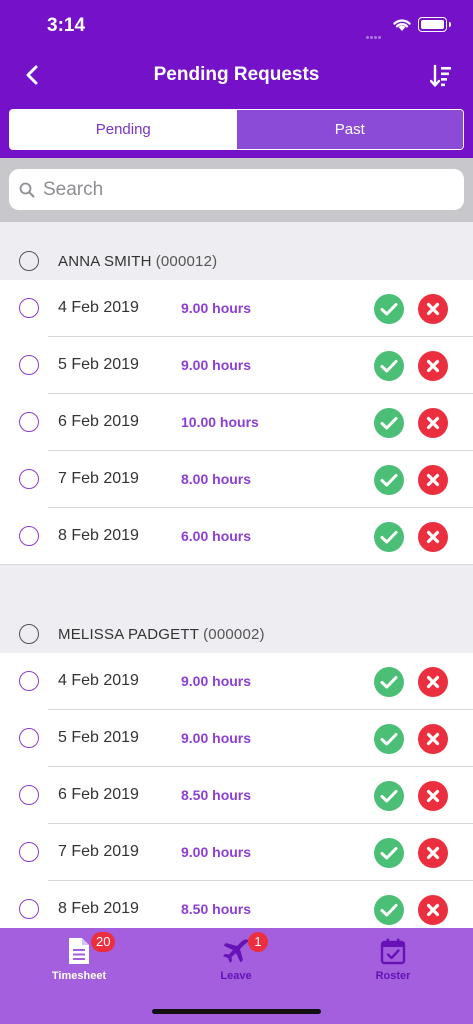 The width and height of the screenshot is (473, 1024). I want to click on employee-code: (000002), so click(234, 634).